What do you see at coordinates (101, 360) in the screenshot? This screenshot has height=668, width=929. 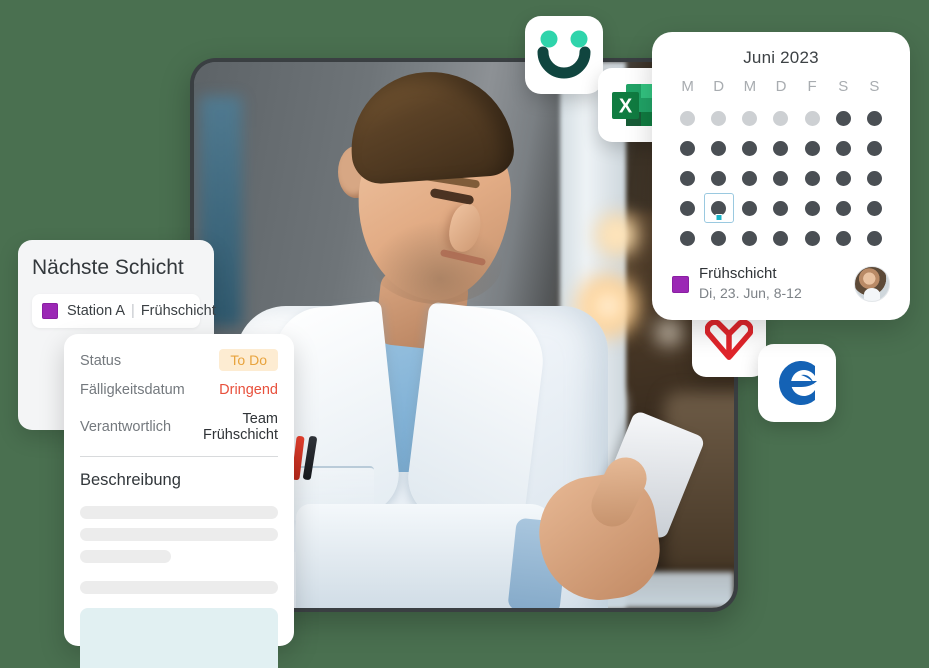 I see `task-label-status: Status` at bounding box center [101, 360].